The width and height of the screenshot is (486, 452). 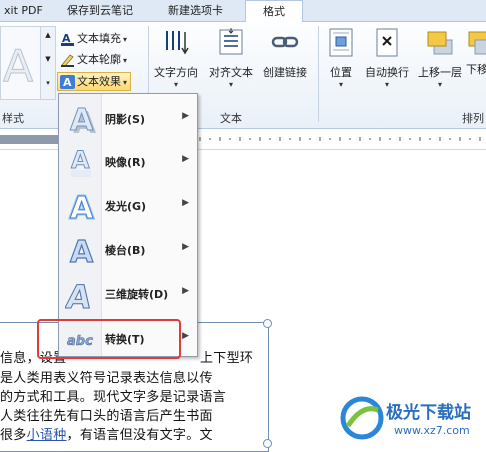 What do you see at coordinates (67, 39) in the screenshot?
I see `text-fill-icon: A` at bounding box center [67, 39].